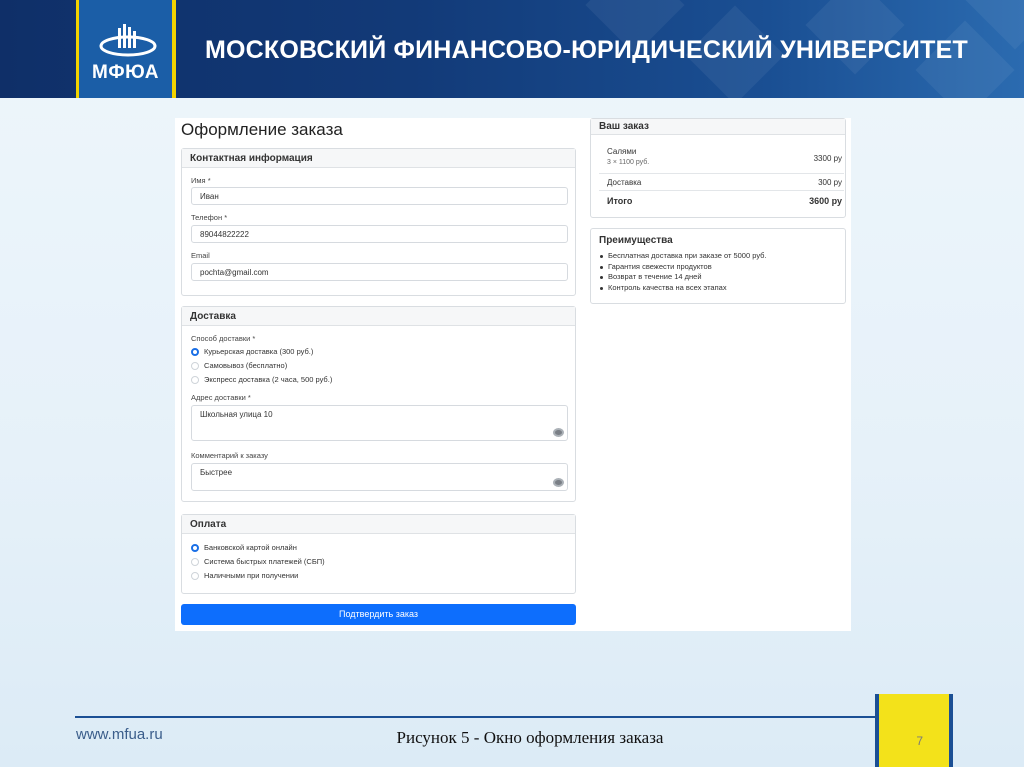  What do you see at coordinates (379, 196) in the screenshot?
I see `name-field: Иван` at bounding box center [379, 196].